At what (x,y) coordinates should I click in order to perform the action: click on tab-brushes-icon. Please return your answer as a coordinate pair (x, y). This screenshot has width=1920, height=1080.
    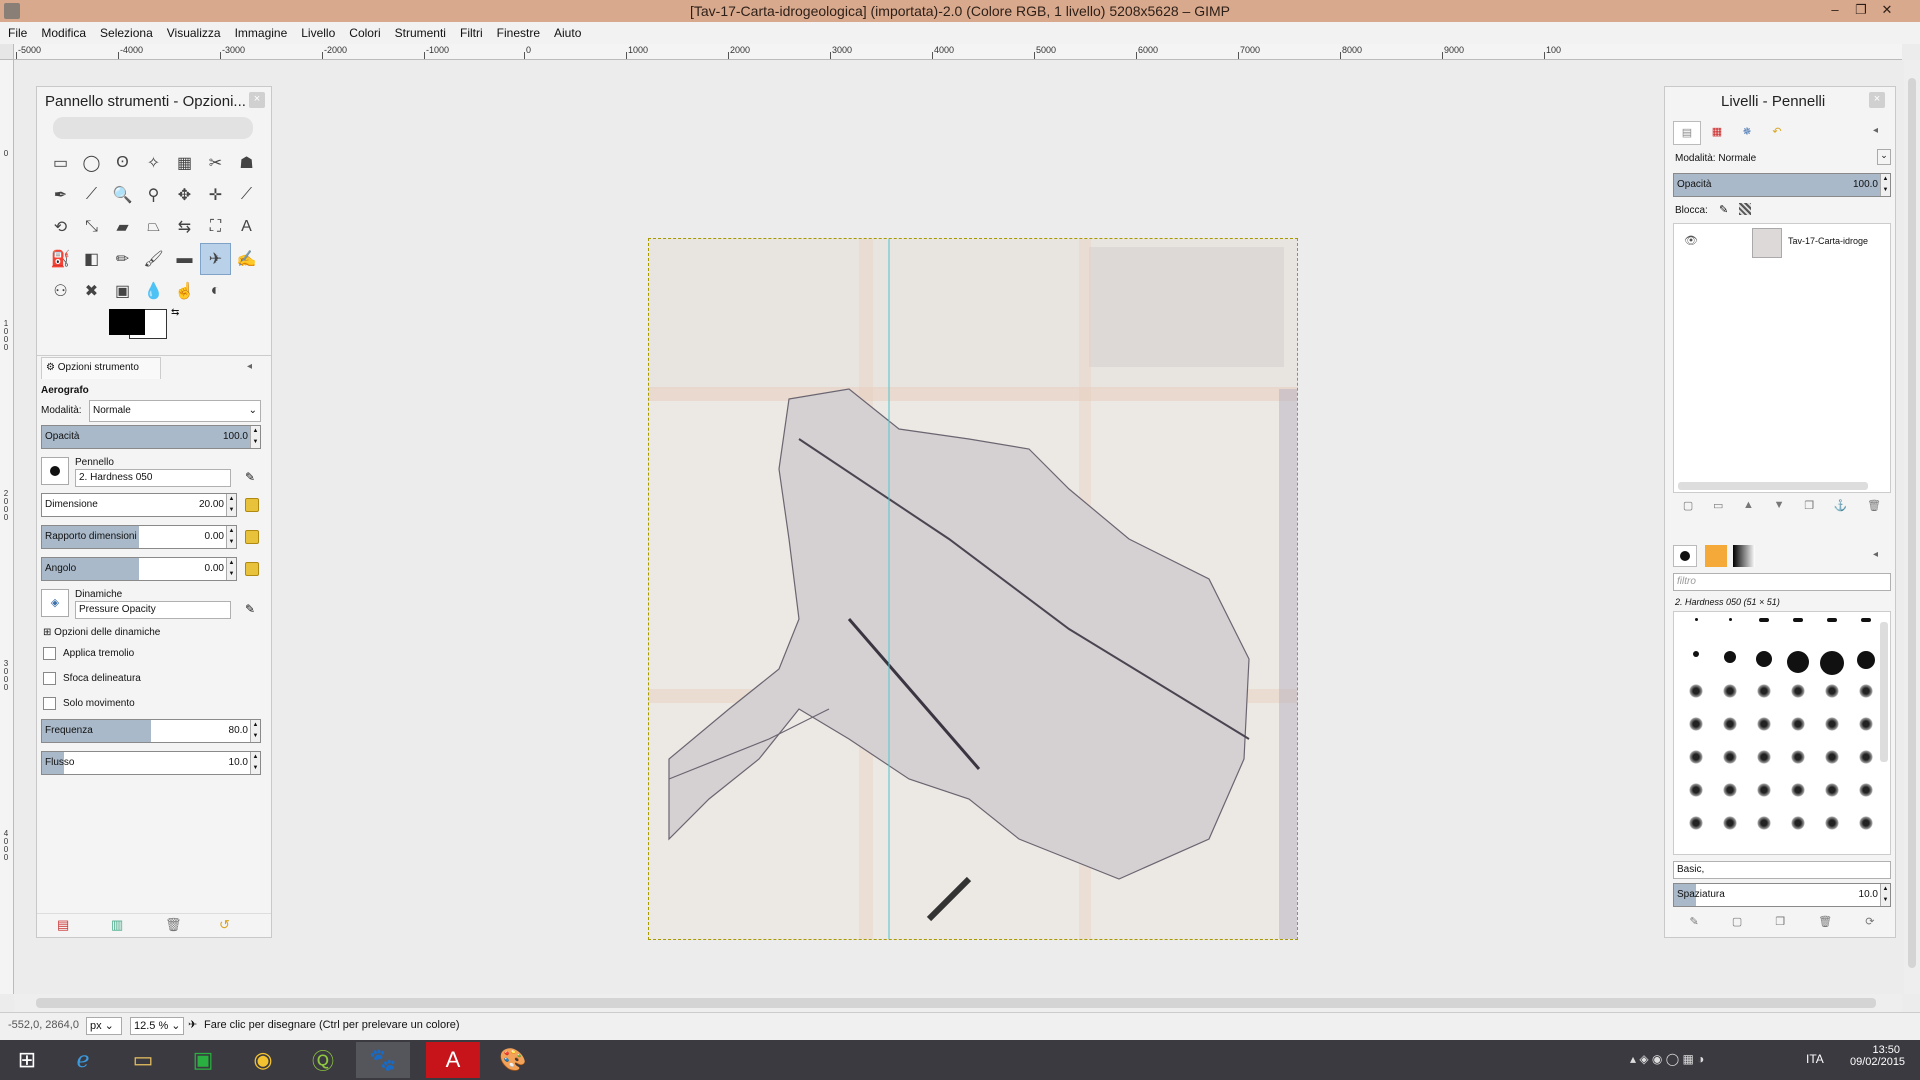
    Looking at the image, I should click on (1685, 556).